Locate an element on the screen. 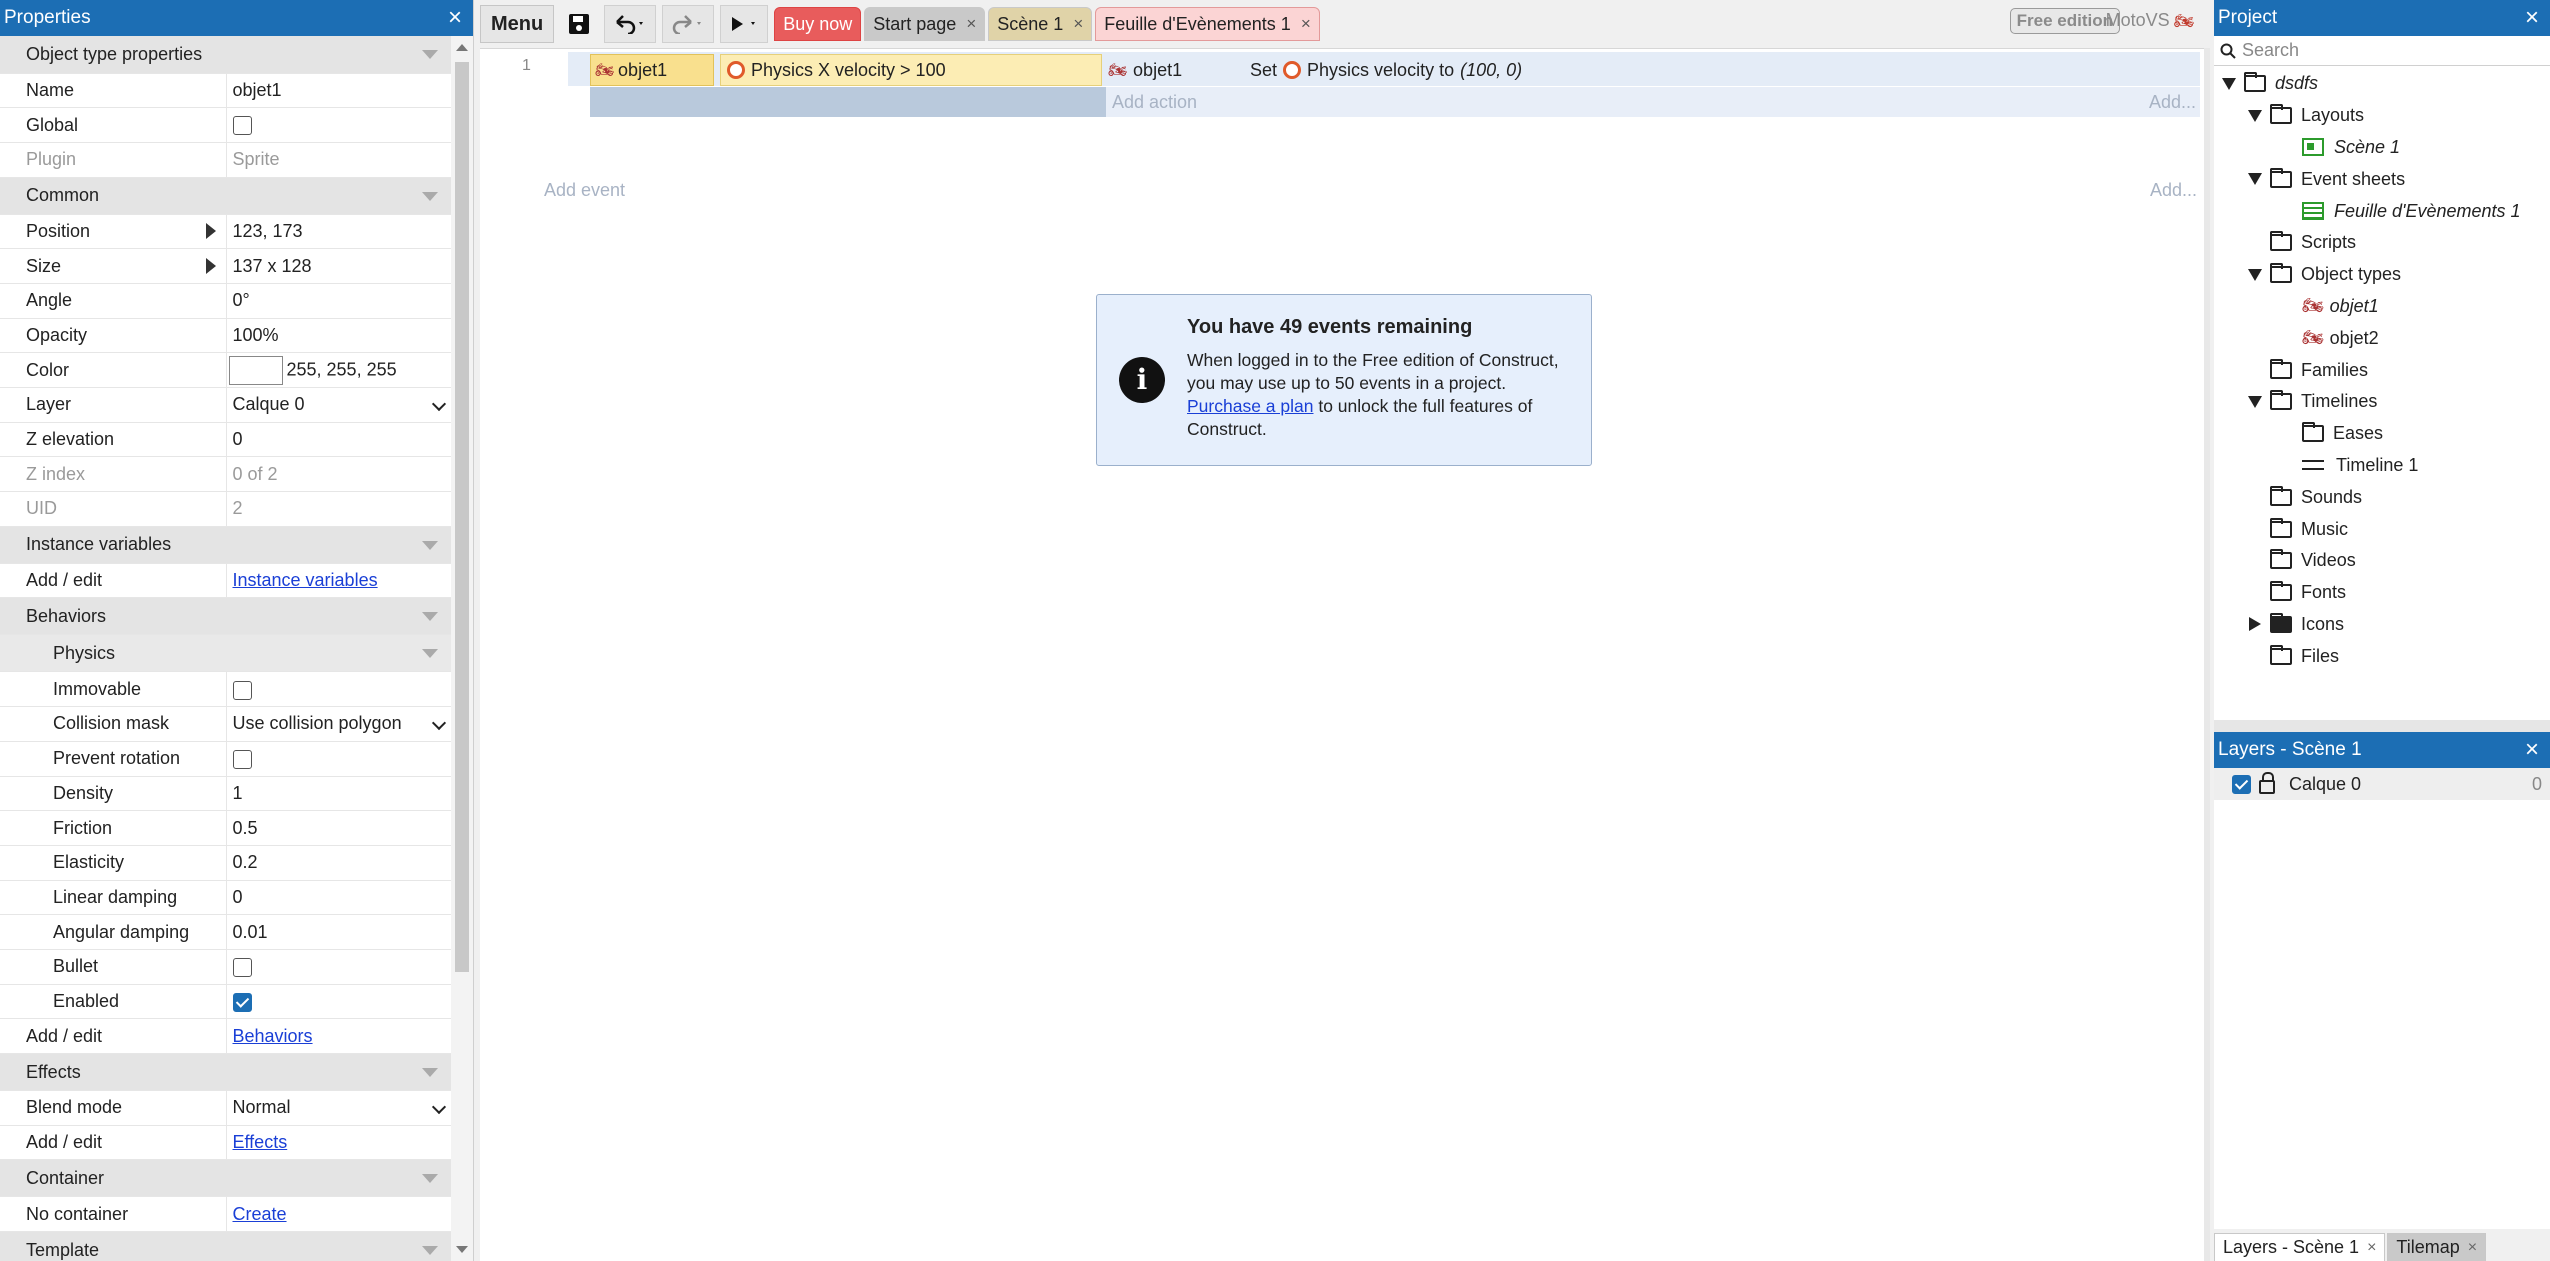  section-instance-variables: Instance variables is located at coordinates (226, 545).